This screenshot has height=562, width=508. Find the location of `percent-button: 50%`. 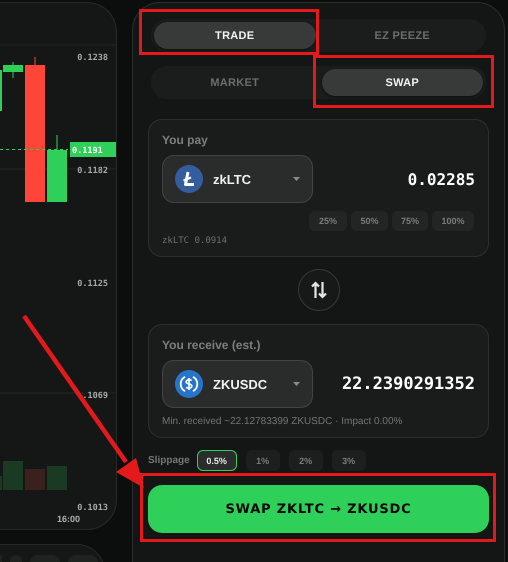

percent-button: 50% is located at coordinates (369, 221).